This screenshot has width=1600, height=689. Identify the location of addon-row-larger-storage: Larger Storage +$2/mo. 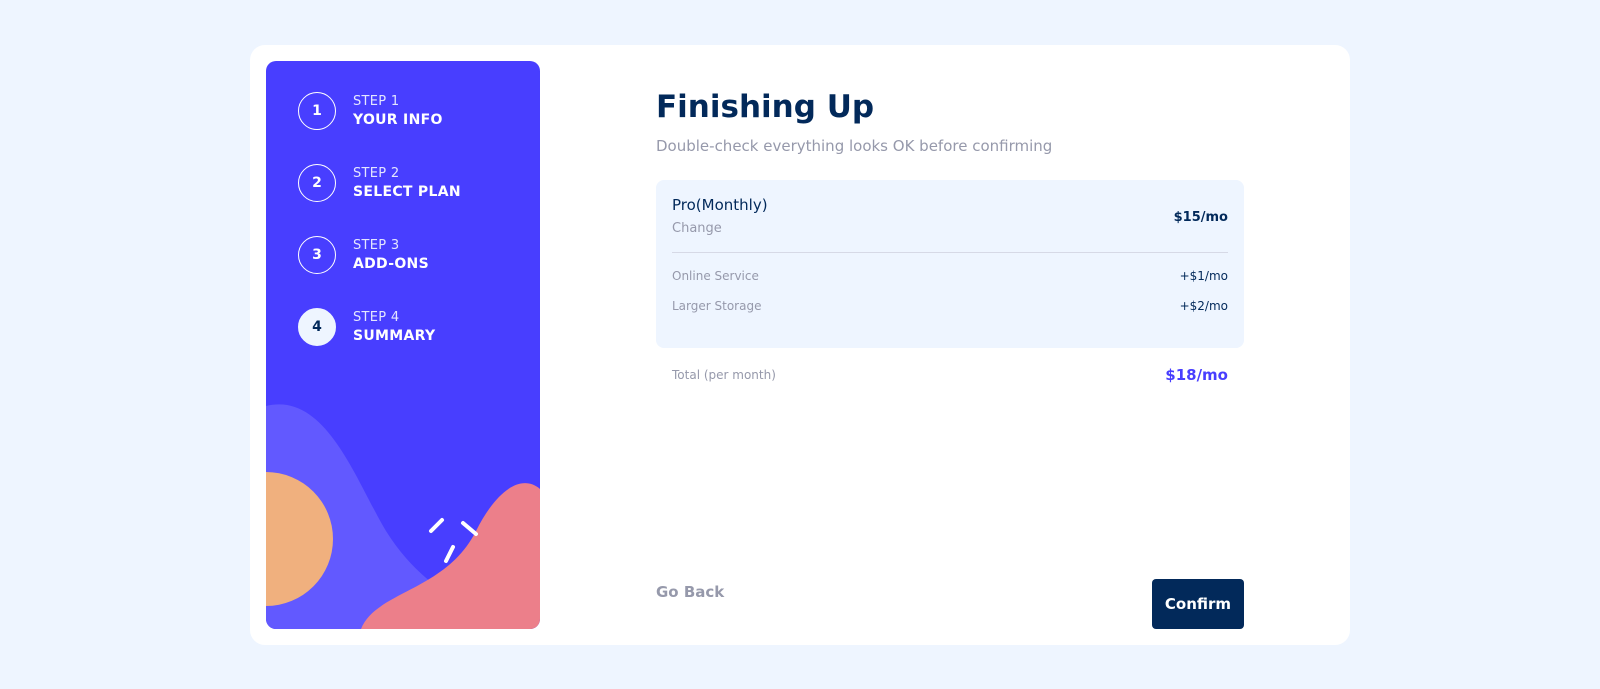
(950, 306).